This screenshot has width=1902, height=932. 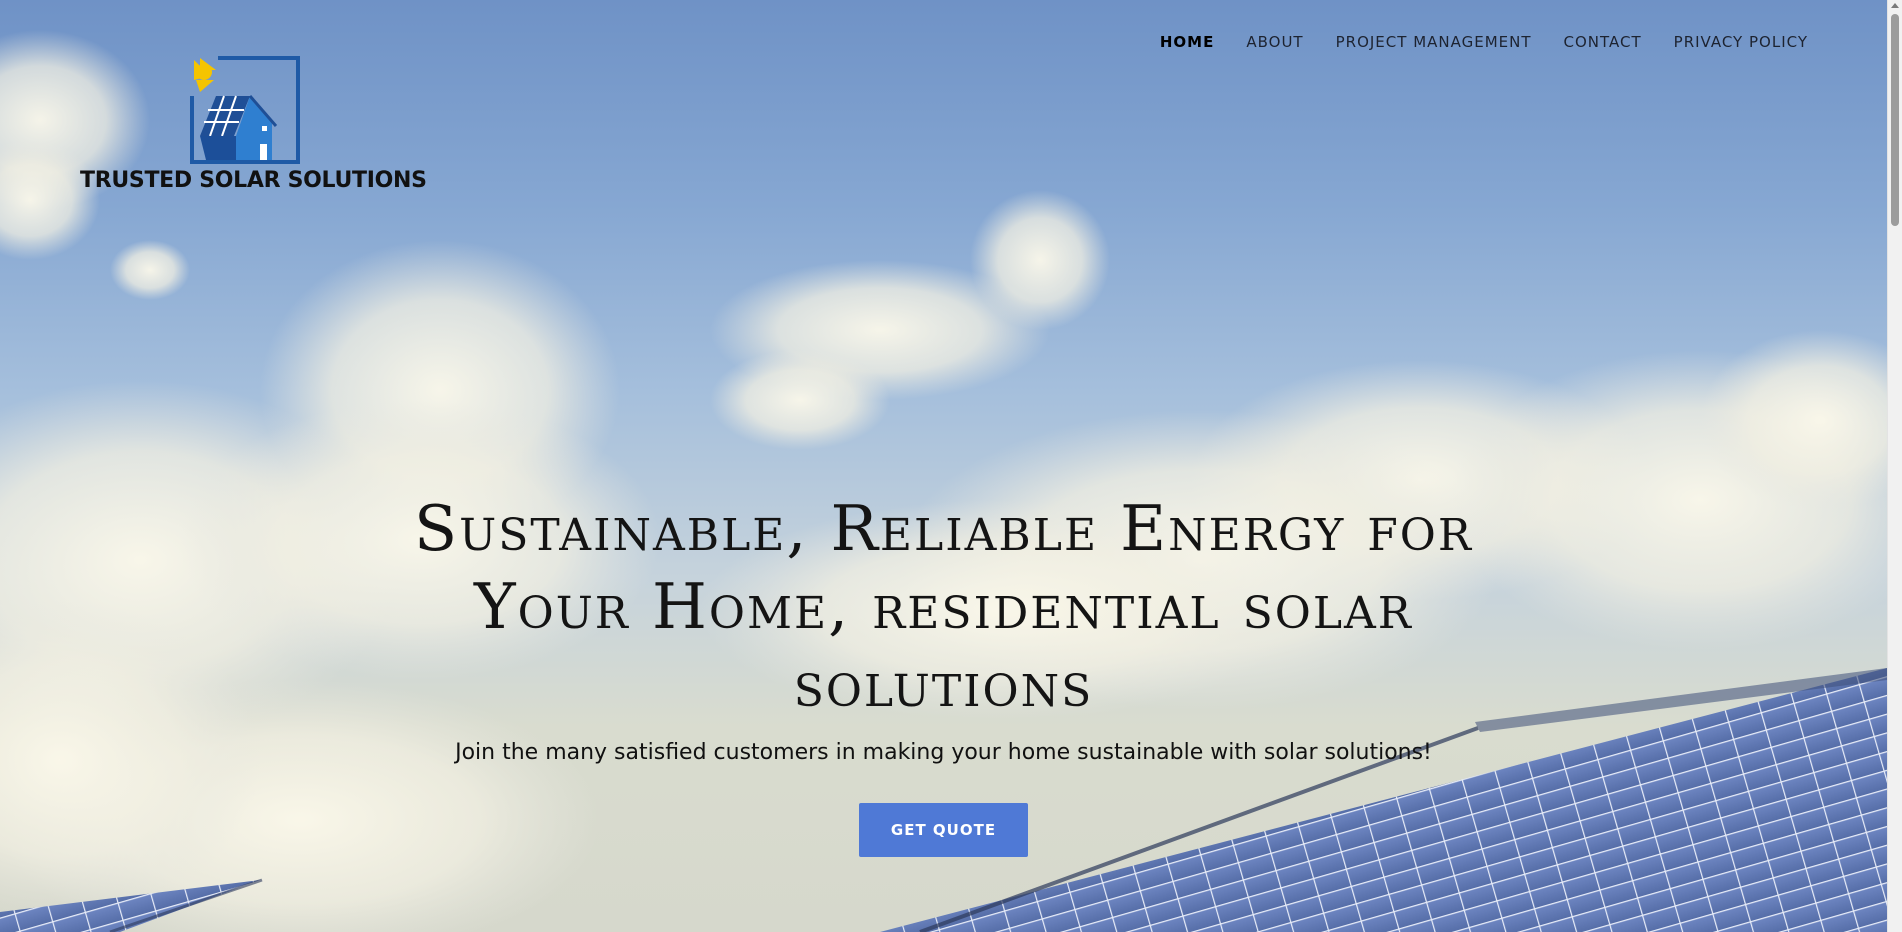 I want to click on site-logo: TRUSTED SOLAR SOLUTIONS, so click(x=253, y=128).